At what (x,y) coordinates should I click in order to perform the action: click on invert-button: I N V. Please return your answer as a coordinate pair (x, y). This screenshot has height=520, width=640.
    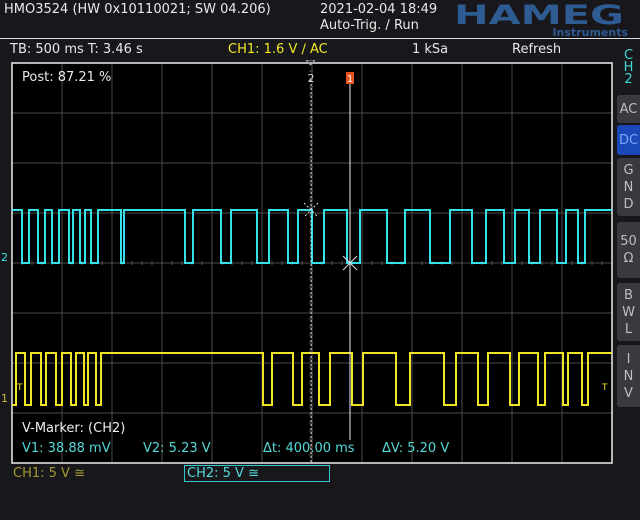
    Looking at the image, I should click on (628, 376).